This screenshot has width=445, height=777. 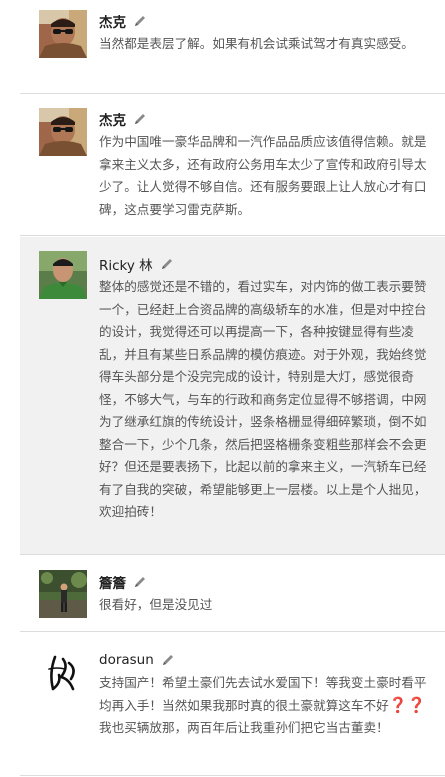 What do you see at coordinates (256, 43) in the screenshot?
I see `comment-text: 当然都是表层了解。如果有机会试乘试驾才有真实感受。` at bounding box center [256, 43].